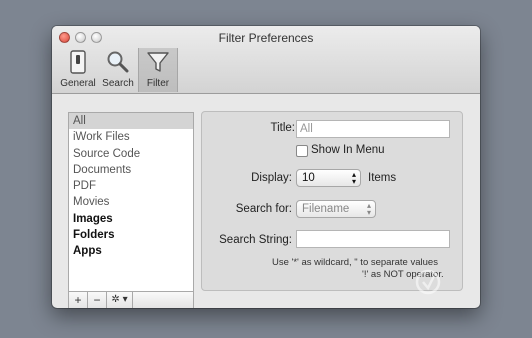 The image size is (532, 338). Describe the element at coordinates (131, 137) in the screenshot. I see `list-item: iWork Files` at that location.